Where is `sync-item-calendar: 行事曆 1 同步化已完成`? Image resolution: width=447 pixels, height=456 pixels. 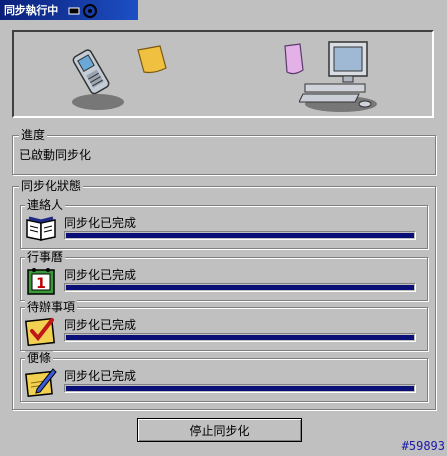 sync-item-calendar: 行事曆 1 同步化已完成 is located at coordinates (224, 275).